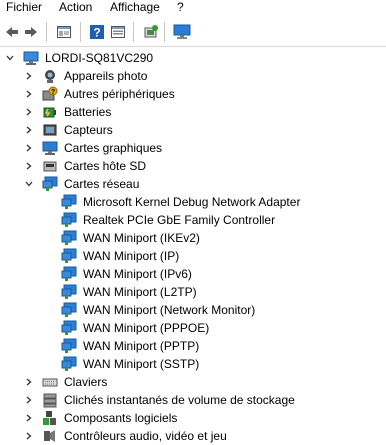  What do you see at coordinates (135, 7) in the screenshot?
I see `menu-affichage: Affichage` at bounding box center [135, 7].